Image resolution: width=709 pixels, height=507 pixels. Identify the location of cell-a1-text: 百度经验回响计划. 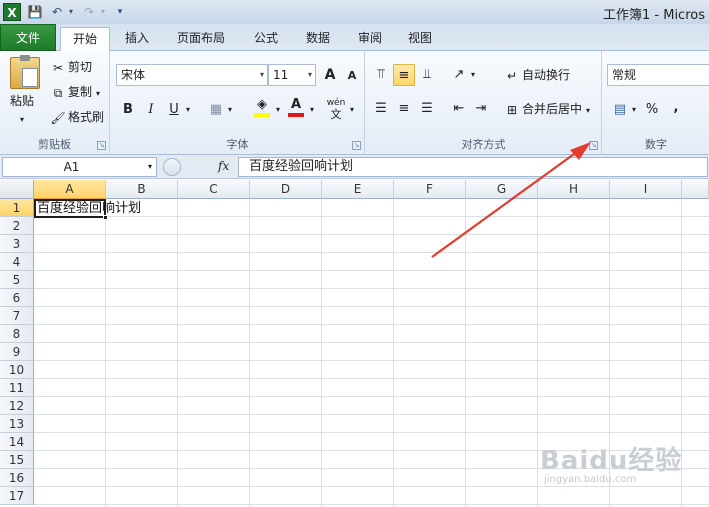
(89, 208).